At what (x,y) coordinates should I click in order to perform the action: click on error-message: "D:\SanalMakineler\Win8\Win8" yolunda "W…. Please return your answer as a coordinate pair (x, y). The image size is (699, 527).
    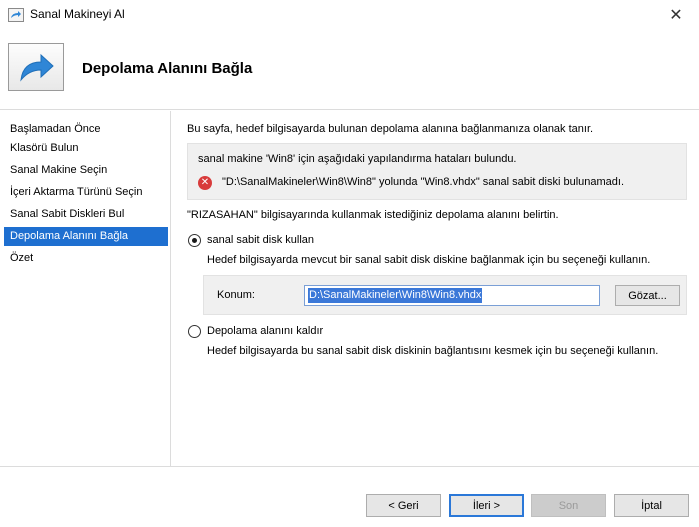
    Looking at the image, I should click on (423, 182).